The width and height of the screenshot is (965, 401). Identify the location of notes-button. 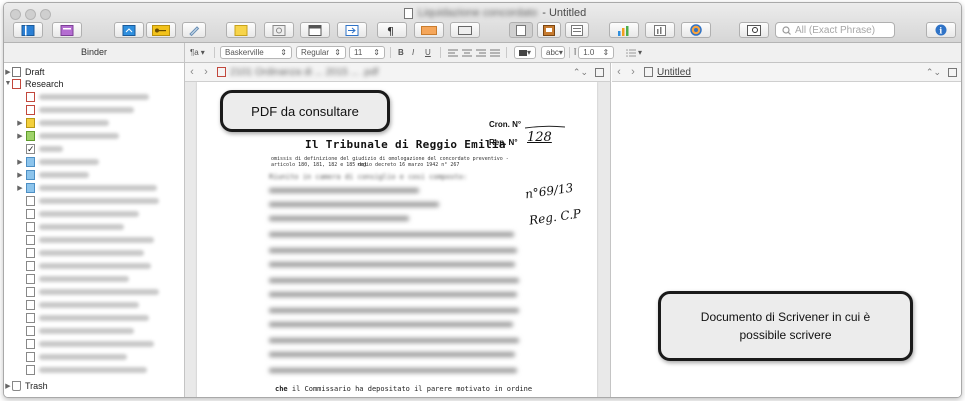
(241, 30).